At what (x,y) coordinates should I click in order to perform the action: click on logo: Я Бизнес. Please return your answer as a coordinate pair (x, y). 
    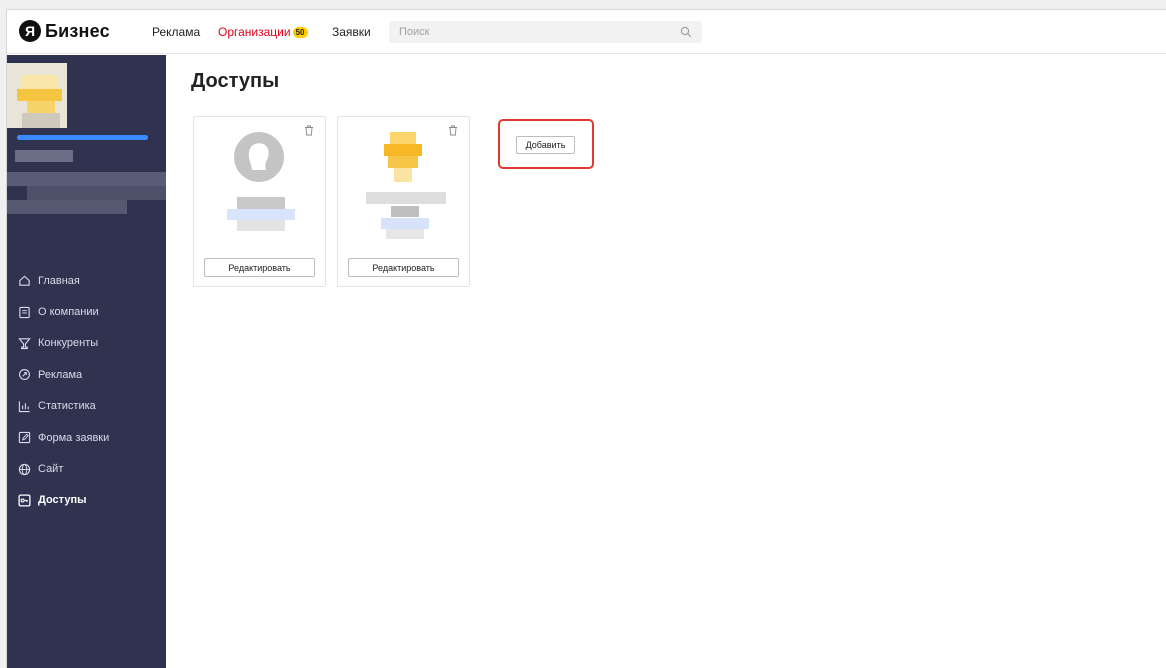
    Looking at the image, I should click on (64, 31).